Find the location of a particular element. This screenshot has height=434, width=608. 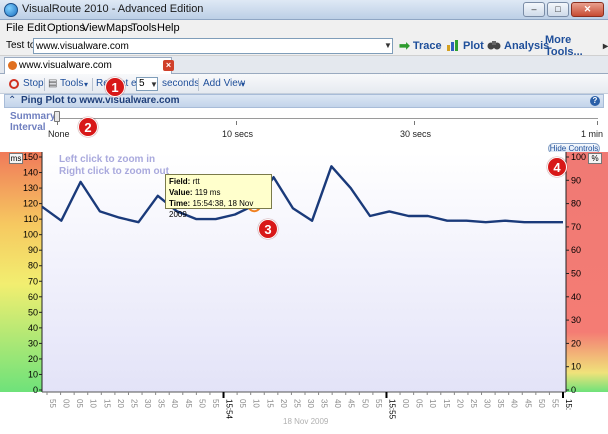

x-axis-tick-label: 15:55 is located at coordinates (391, 409).